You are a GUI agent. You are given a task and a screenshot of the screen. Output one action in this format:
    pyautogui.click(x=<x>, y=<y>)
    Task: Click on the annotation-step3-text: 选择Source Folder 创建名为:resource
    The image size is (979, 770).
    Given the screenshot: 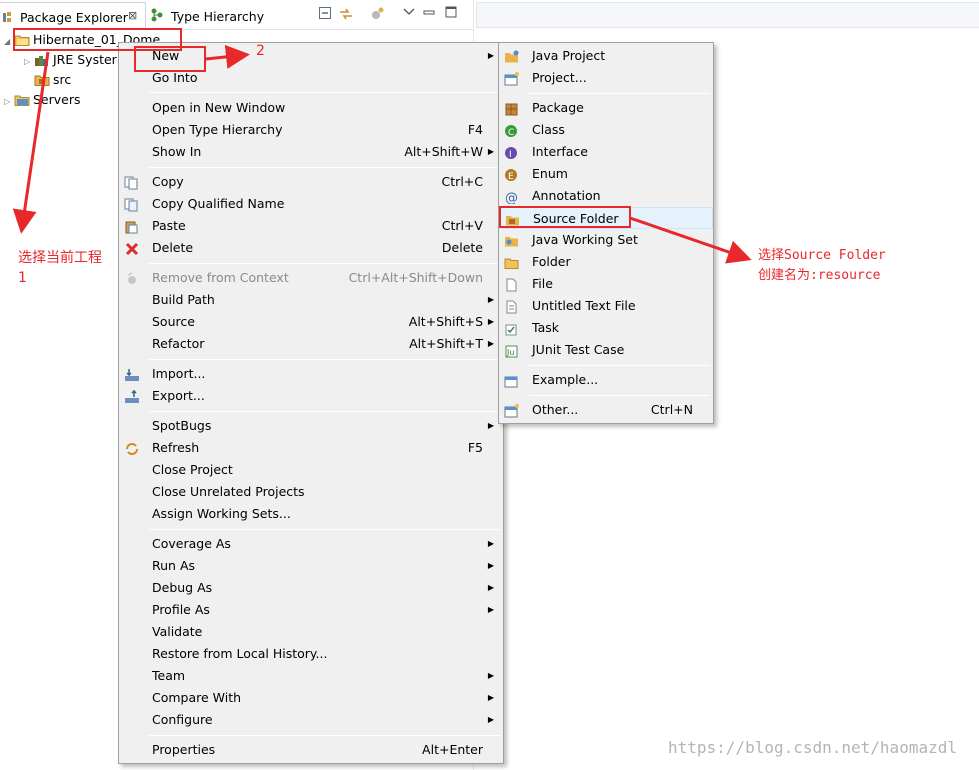 What is the action you would take?
    pyautogui.click(x=822, y=266)
    